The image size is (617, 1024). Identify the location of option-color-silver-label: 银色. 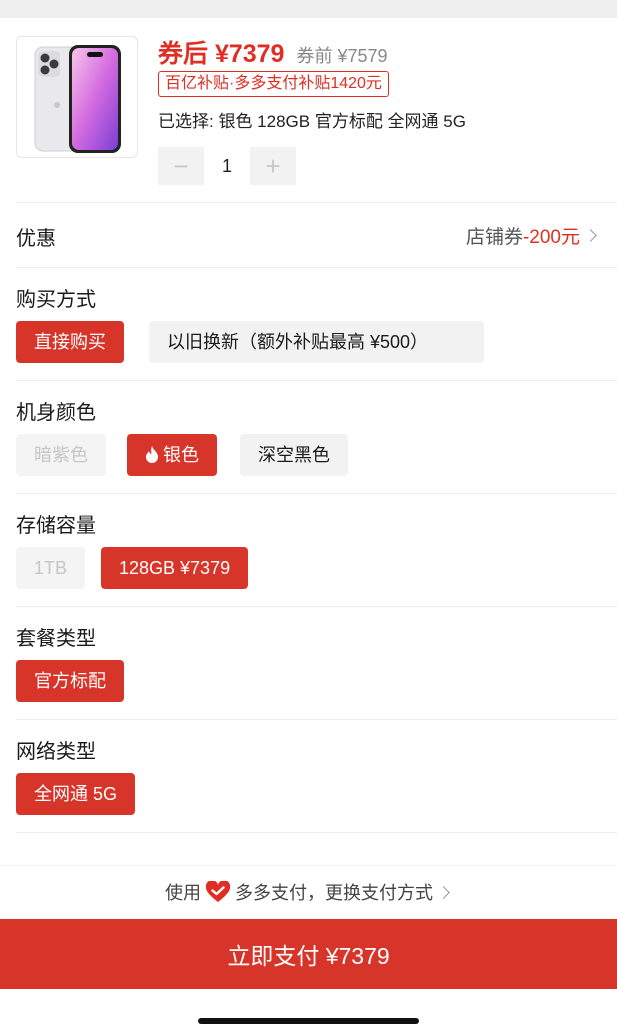
(181, 455).